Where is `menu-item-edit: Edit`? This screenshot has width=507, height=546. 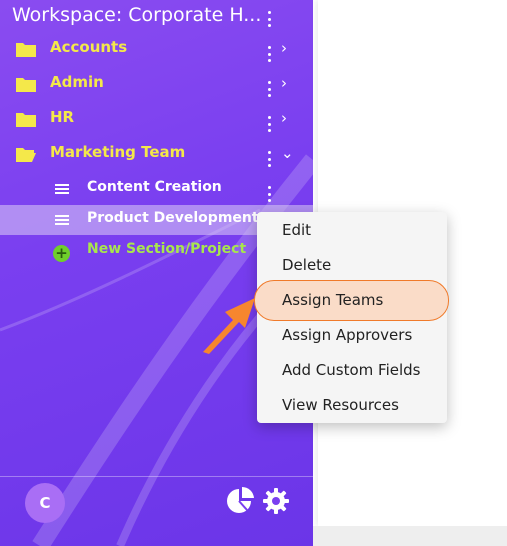 menu-item-edit: Edit is located at coordinates (296, 230).